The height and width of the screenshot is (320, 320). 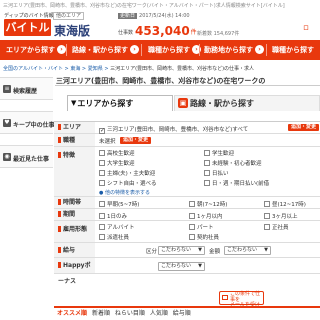 I want to click on sidebar-item-recent: ◉ 最近見た仕事, so click(x=26, y=156).